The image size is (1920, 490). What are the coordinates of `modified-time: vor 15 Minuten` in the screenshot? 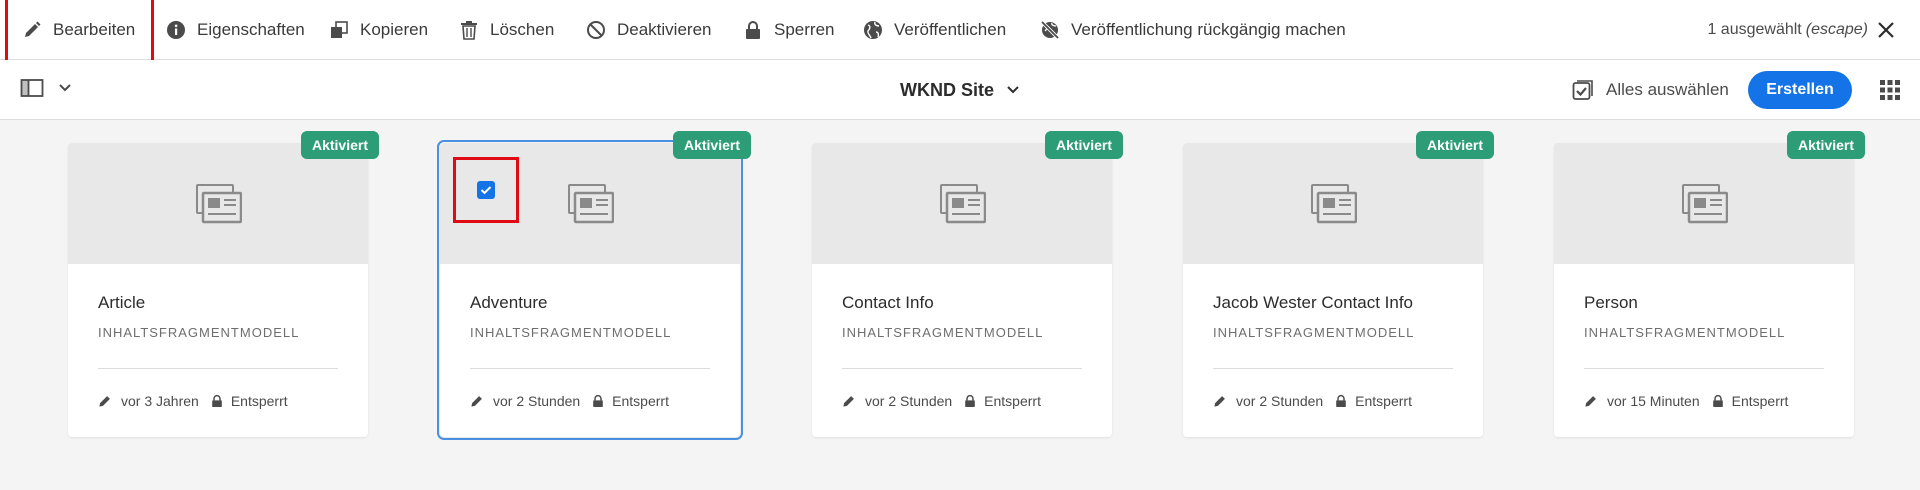 It's located at (1653, 401).